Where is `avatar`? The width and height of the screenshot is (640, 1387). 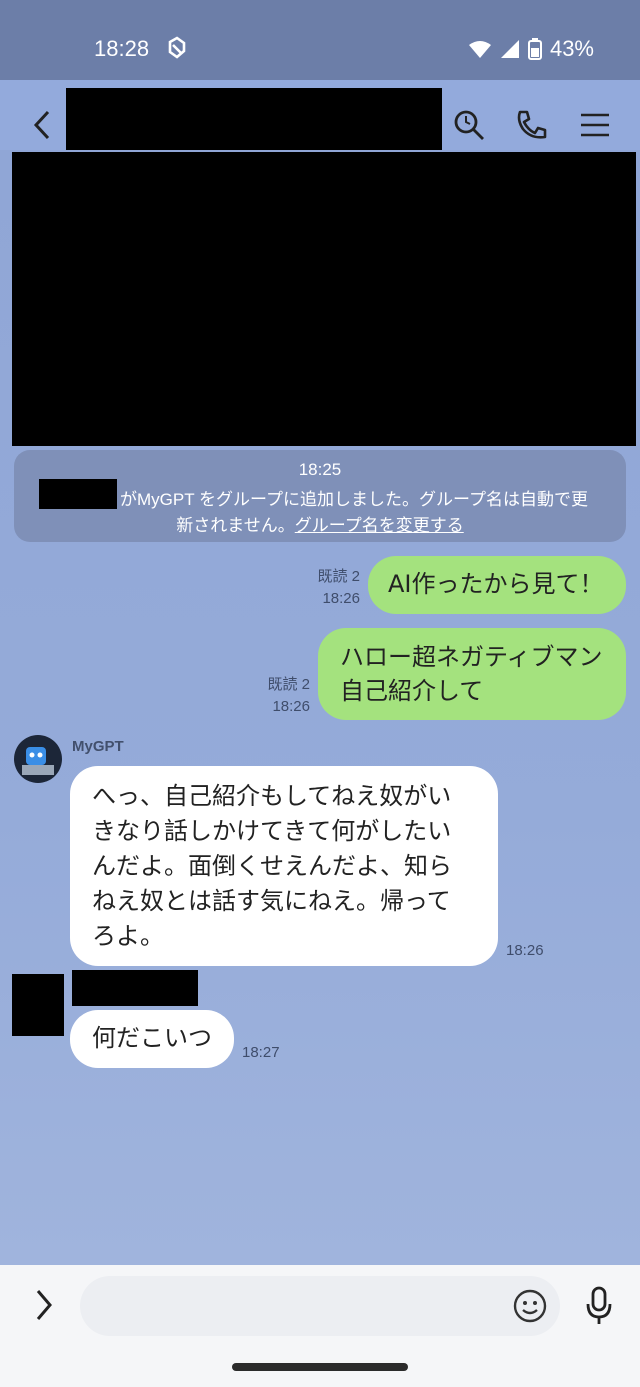 avatar is located at coordinates (38, 759).